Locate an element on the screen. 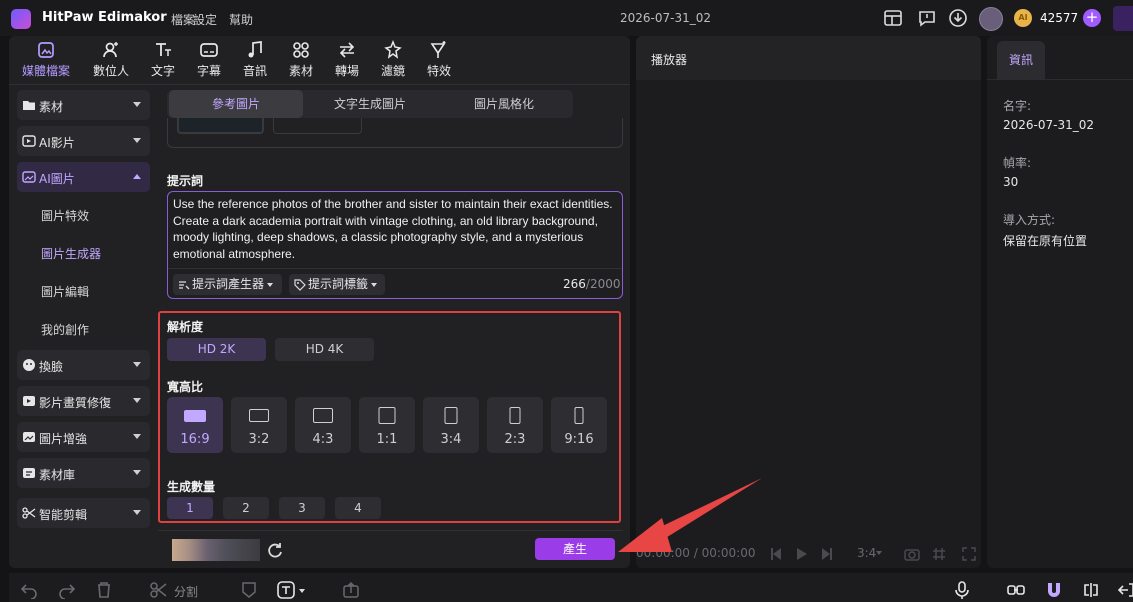 Image resolution: width=1133 pixels, height=602 pixels. toolbar-avatar-button: 數位人 is located at coordinates (111, 60).